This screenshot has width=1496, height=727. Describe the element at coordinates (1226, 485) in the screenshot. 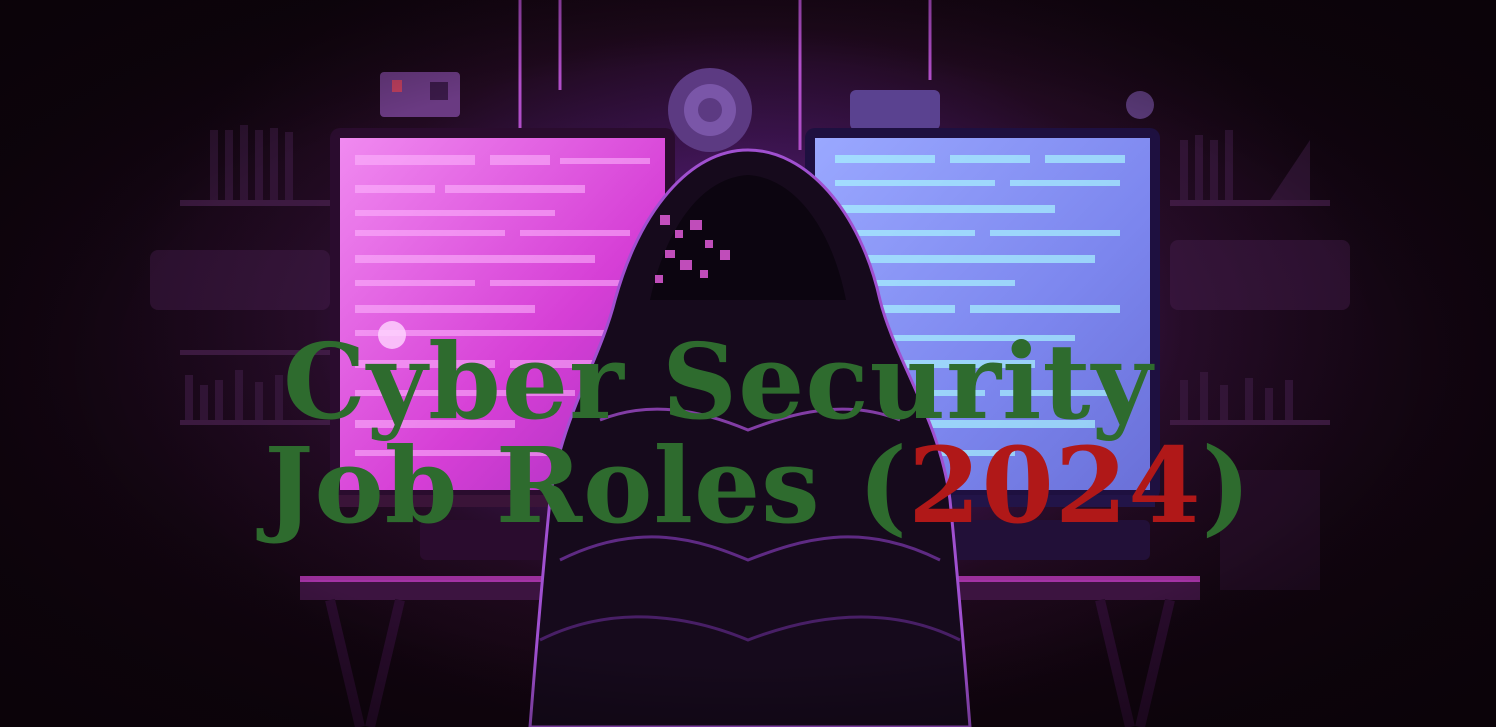

I see `title-line-2-suffix: )` at that location.